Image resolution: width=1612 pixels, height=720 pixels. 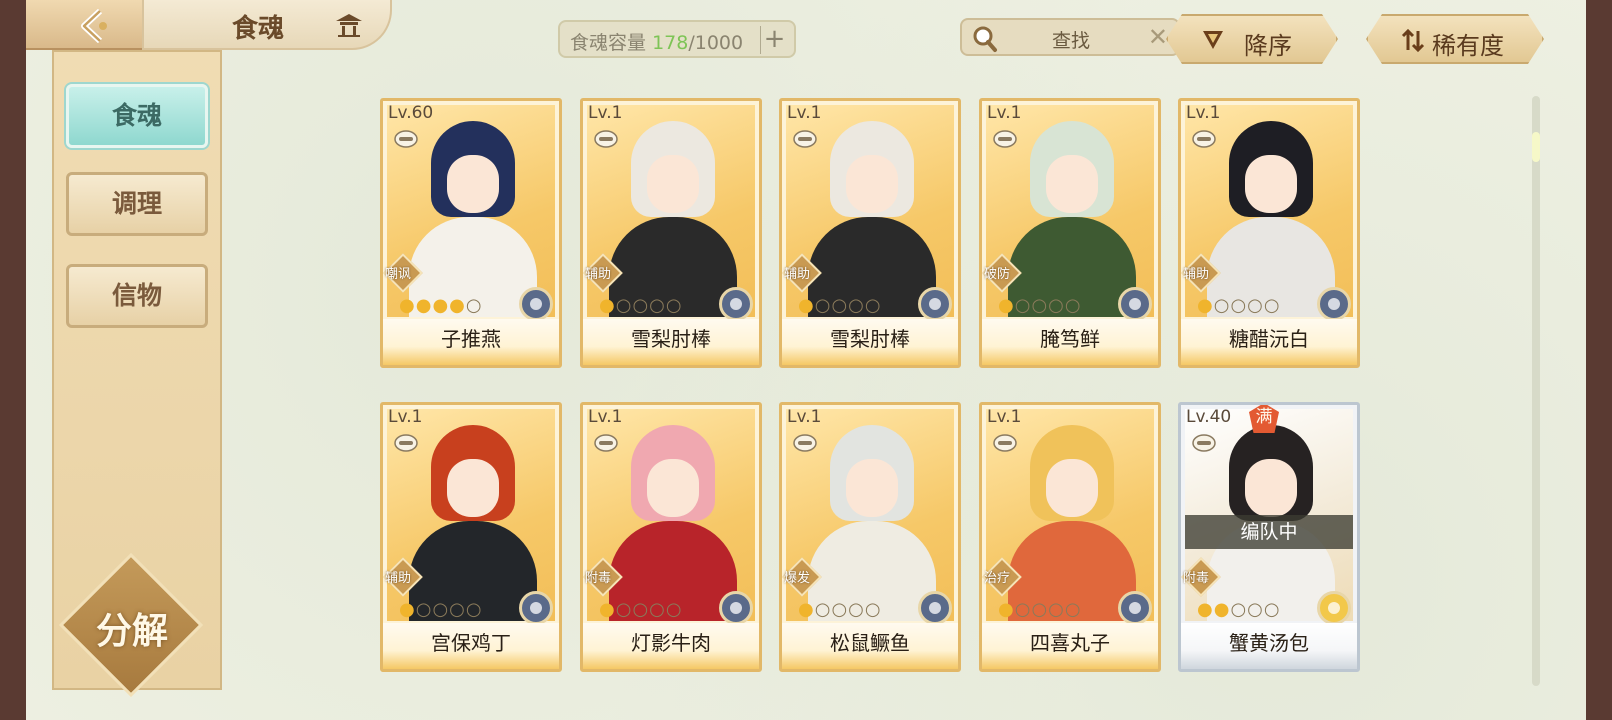 What do you see at coordinates (870, 537) in the screenshot?
I see `character-card: Lv.1 爆发 ●○○○○ 松鼠鳜鱼` at bounding box center [870, 537].